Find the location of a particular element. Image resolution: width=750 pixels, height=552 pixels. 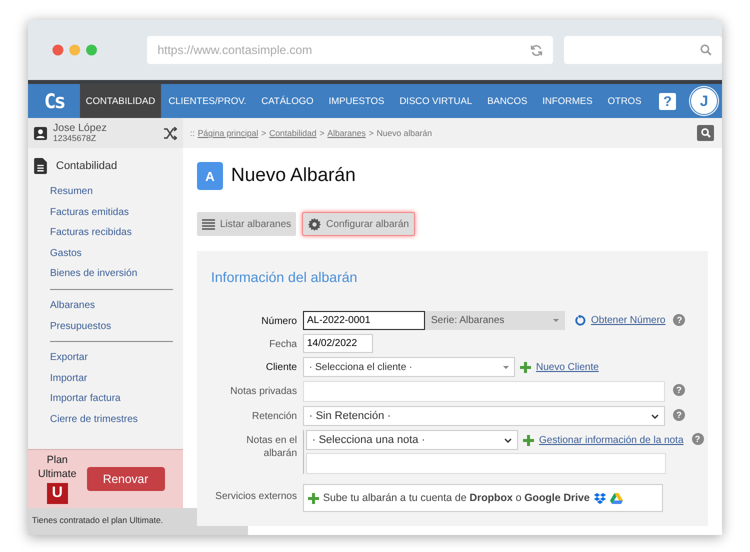

sidebar-link: Facturas emitidas is located at coordinates (111, 213).